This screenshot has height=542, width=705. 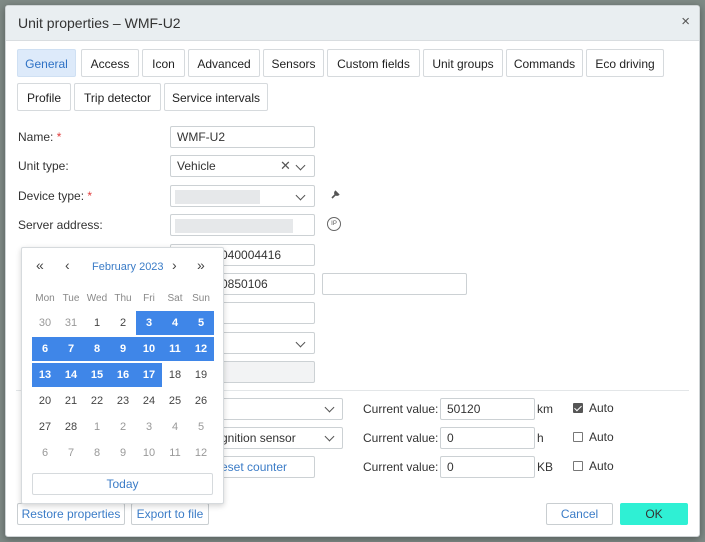 I want to click on tab-advanced: Advanced, so click(x=224, y=63).